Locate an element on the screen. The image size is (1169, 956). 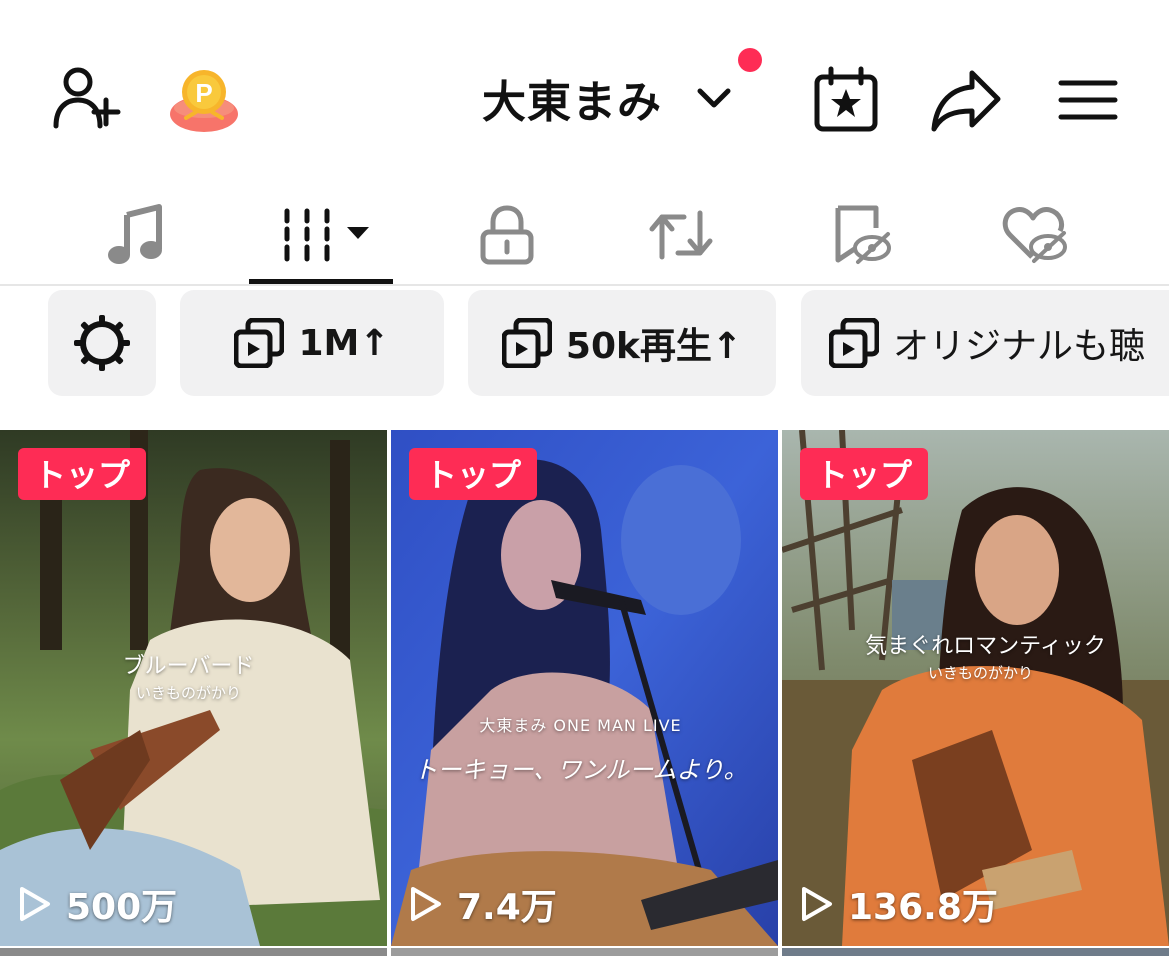
view-count-label: 136.8万 is located at coordinates (923, 907).